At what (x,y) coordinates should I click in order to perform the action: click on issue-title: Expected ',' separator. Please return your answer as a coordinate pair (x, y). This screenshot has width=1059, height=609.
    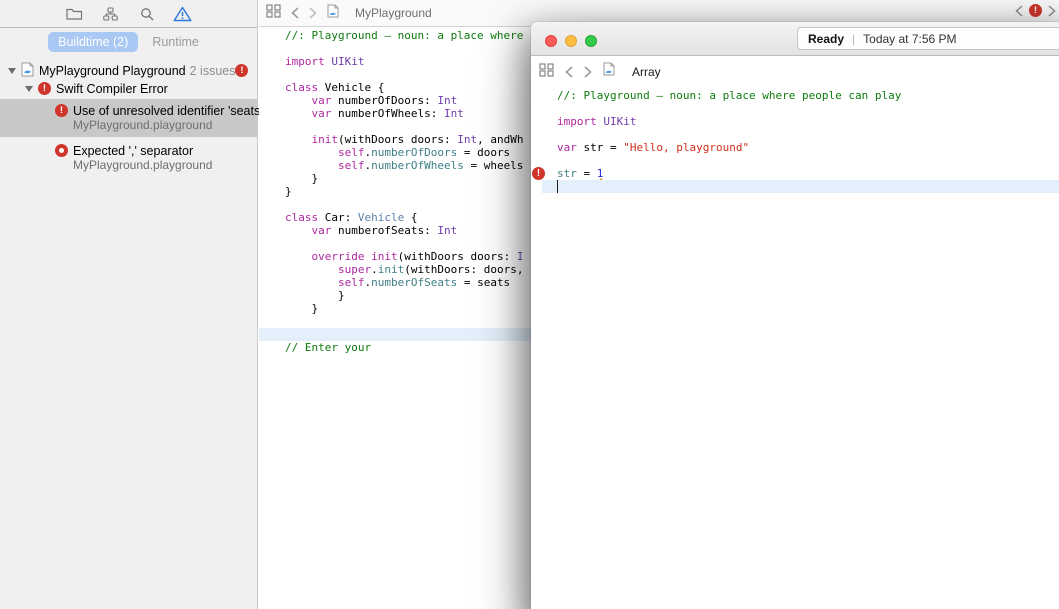
    Looking at the image, I should click on (133, 150).